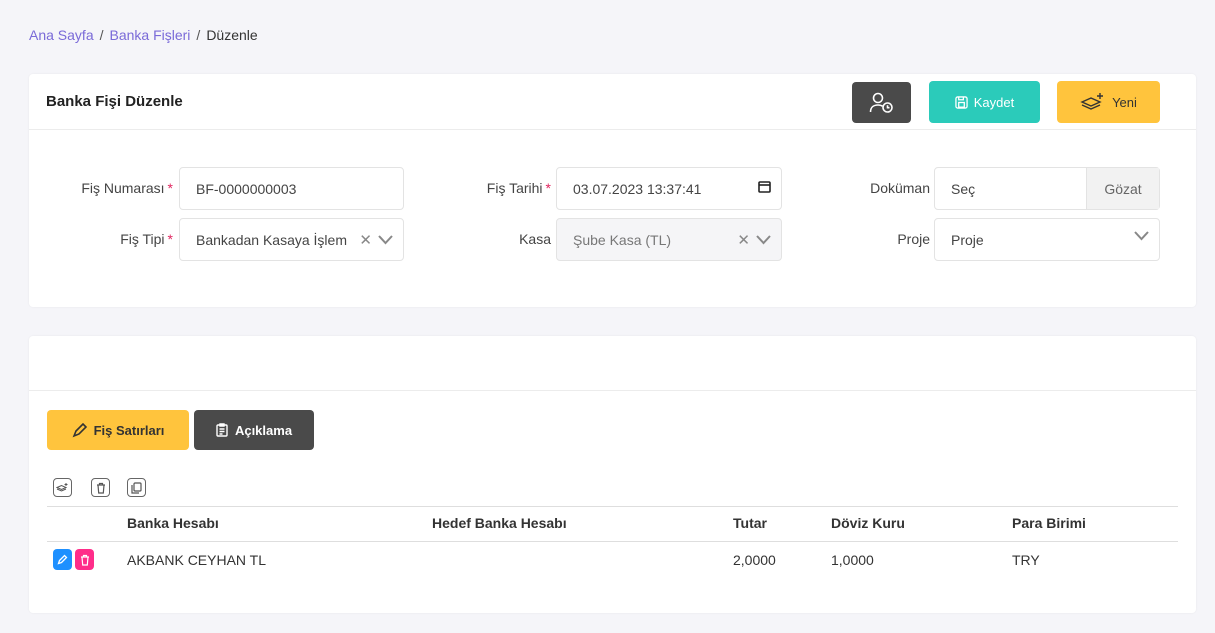 The height and width of the screenshot is (633, 1215). Describe the element at coordinates (173, 523) in the screenshot. I see `column-header: Banka Hesabı` at that location.